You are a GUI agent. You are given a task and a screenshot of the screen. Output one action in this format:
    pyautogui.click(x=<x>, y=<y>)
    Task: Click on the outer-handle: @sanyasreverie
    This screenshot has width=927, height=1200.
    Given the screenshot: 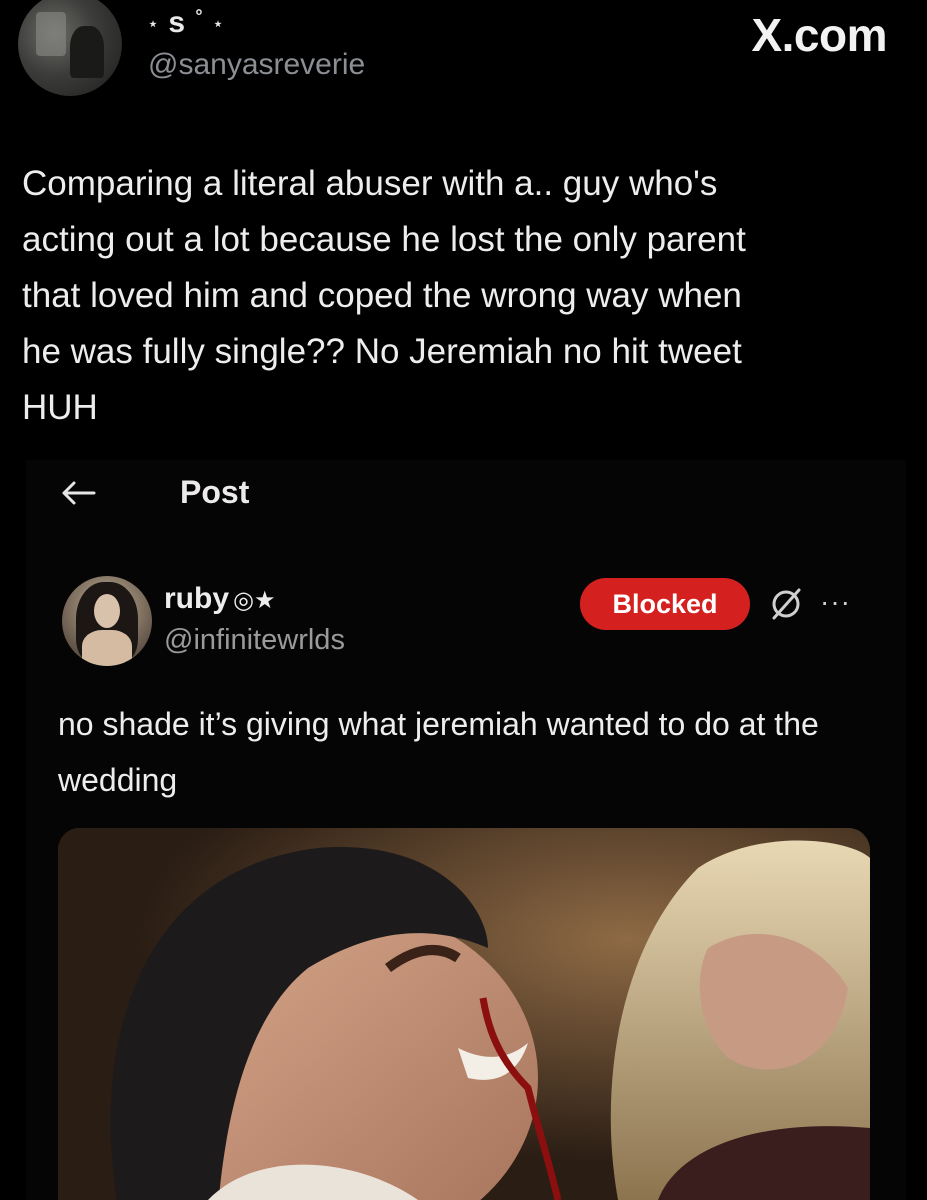 What is the action you would take?
    pyautogui.click(x=256, y=65)
    